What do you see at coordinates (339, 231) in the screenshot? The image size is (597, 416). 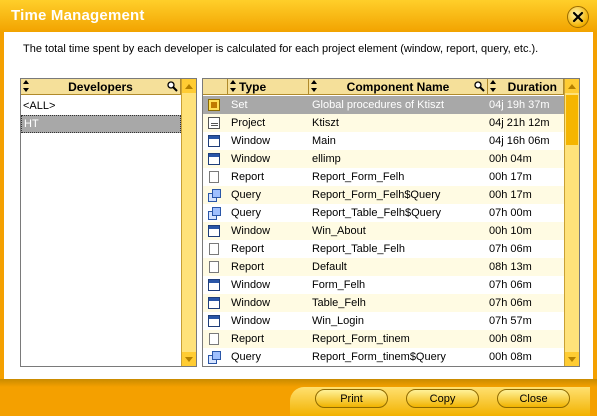 I see `component-cell: Win_About` at bounding box center [339, 231].